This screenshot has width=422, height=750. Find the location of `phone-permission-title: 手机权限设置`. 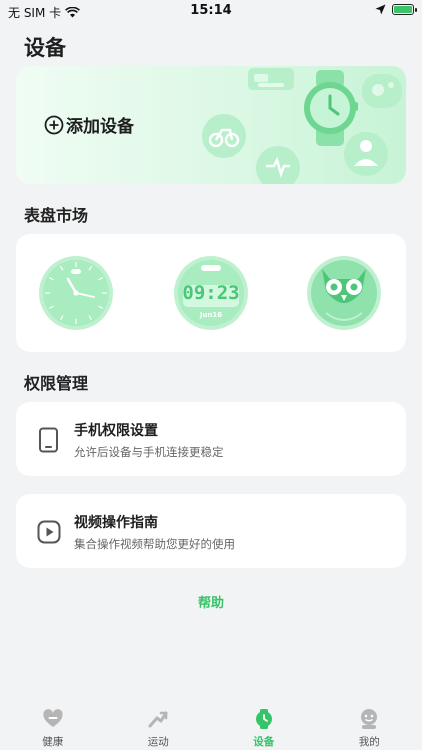

phone-permission-title: 手机权限设置 is located at coordinates (116, 431).